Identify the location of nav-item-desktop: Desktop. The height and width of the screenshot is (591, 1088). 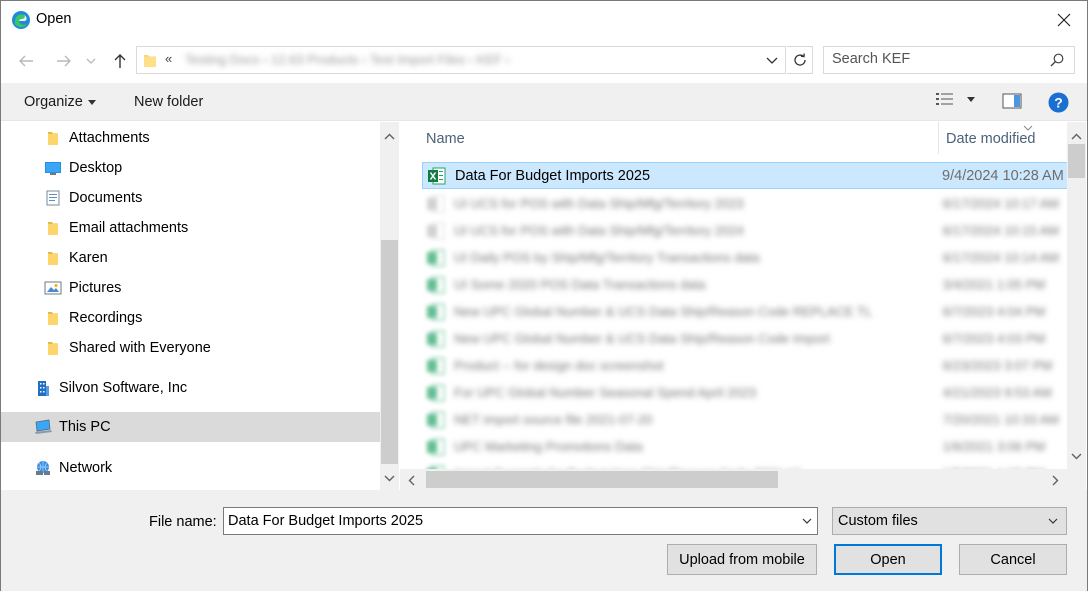
(82, 168).